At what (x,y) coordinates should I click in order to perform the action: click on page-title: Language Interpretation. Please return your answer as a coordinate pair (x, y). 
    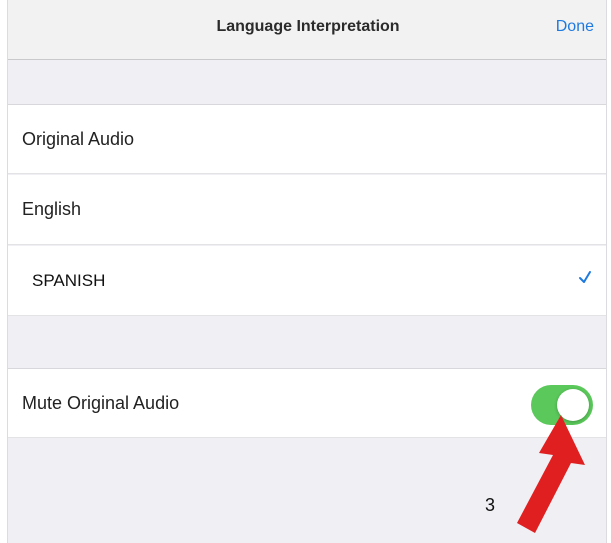
    Looking at the image, I should click on (308, 26).